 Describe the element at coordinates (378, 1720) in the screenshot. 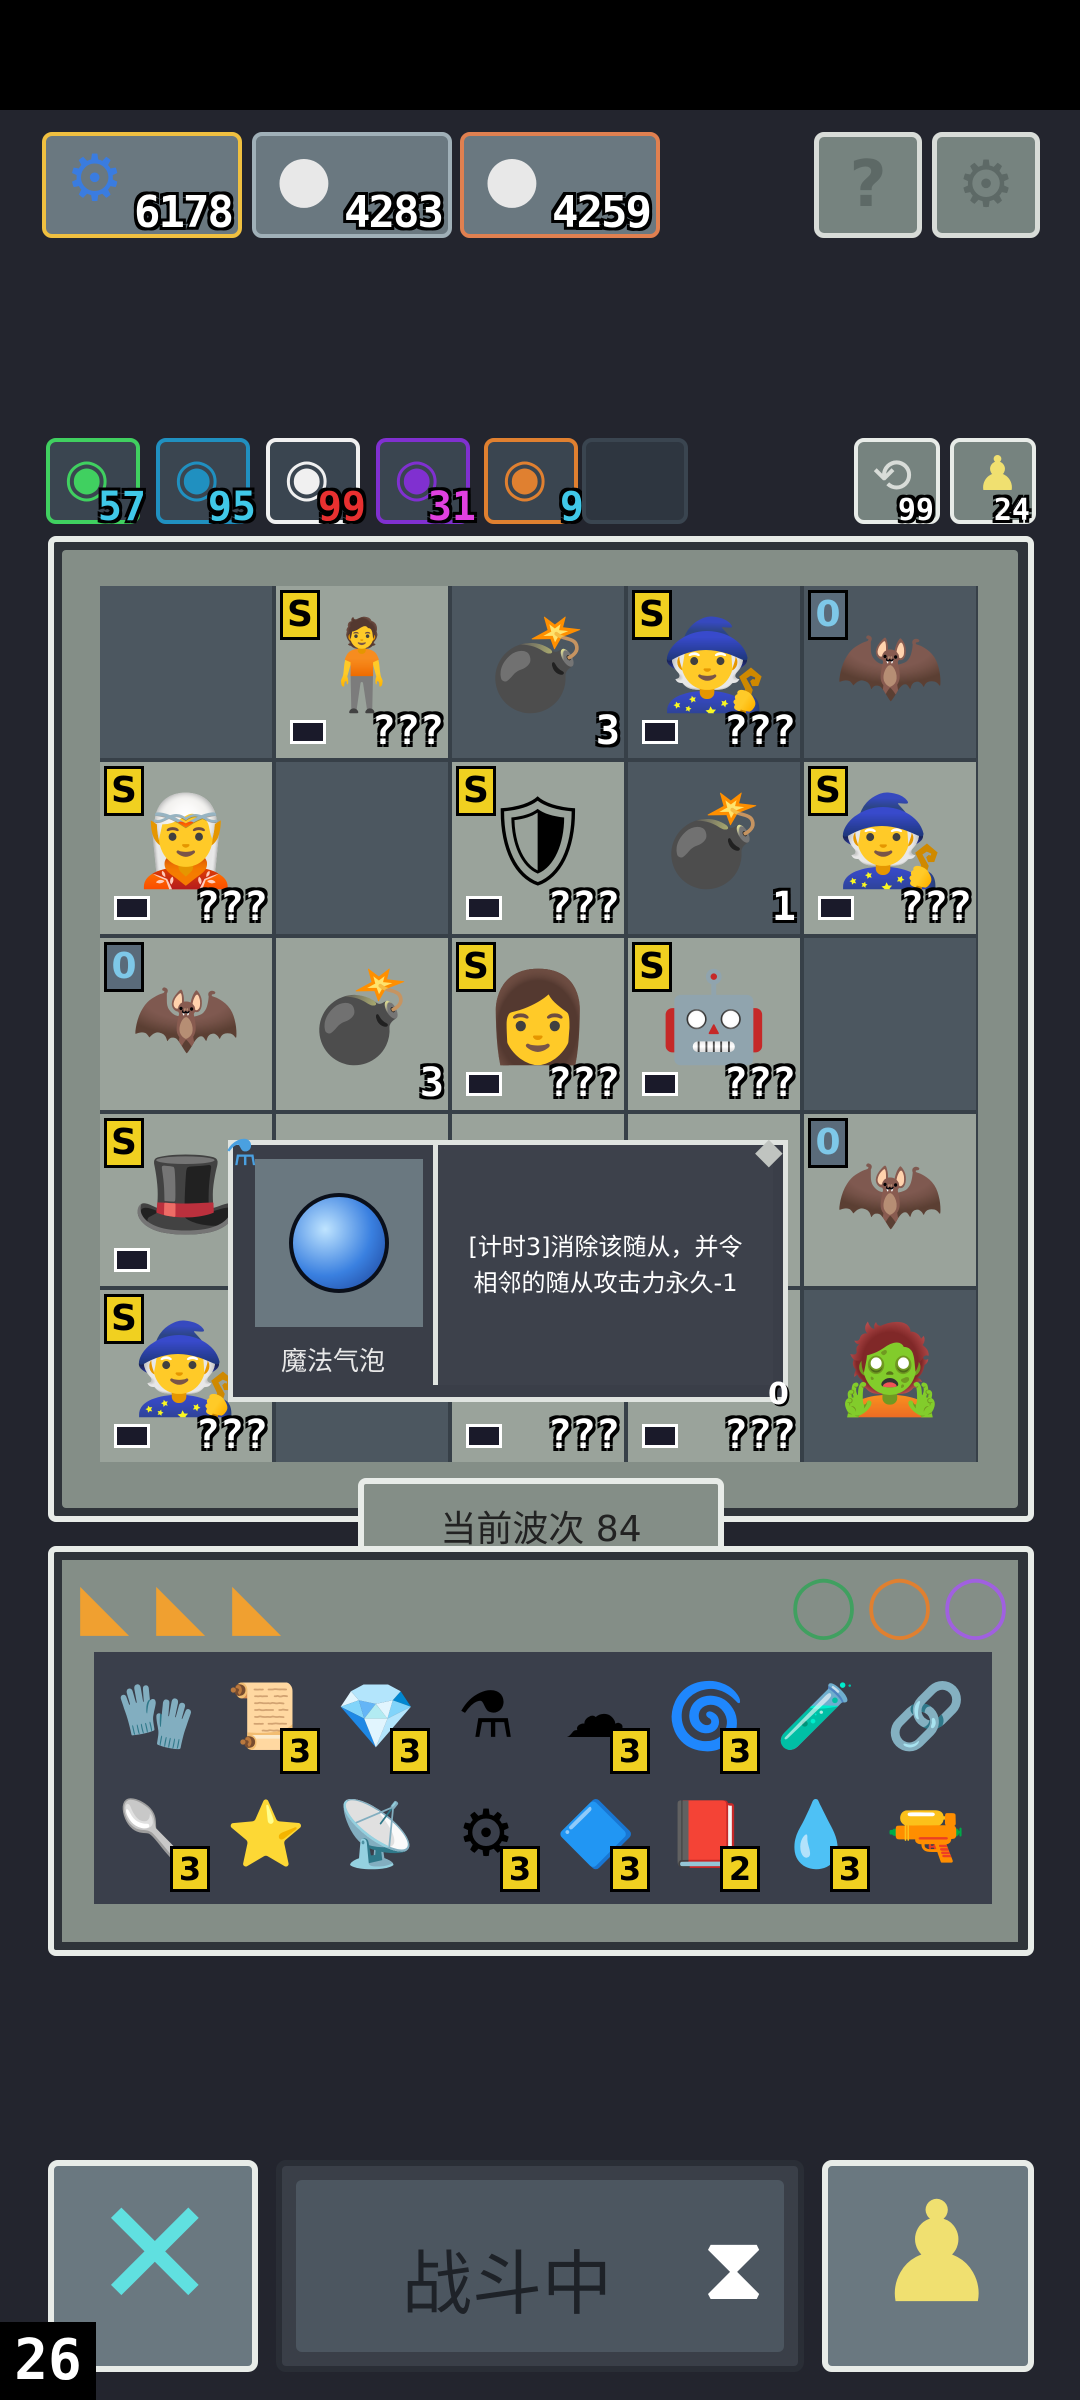

I see `inventory-item: 💎 3` at that location.